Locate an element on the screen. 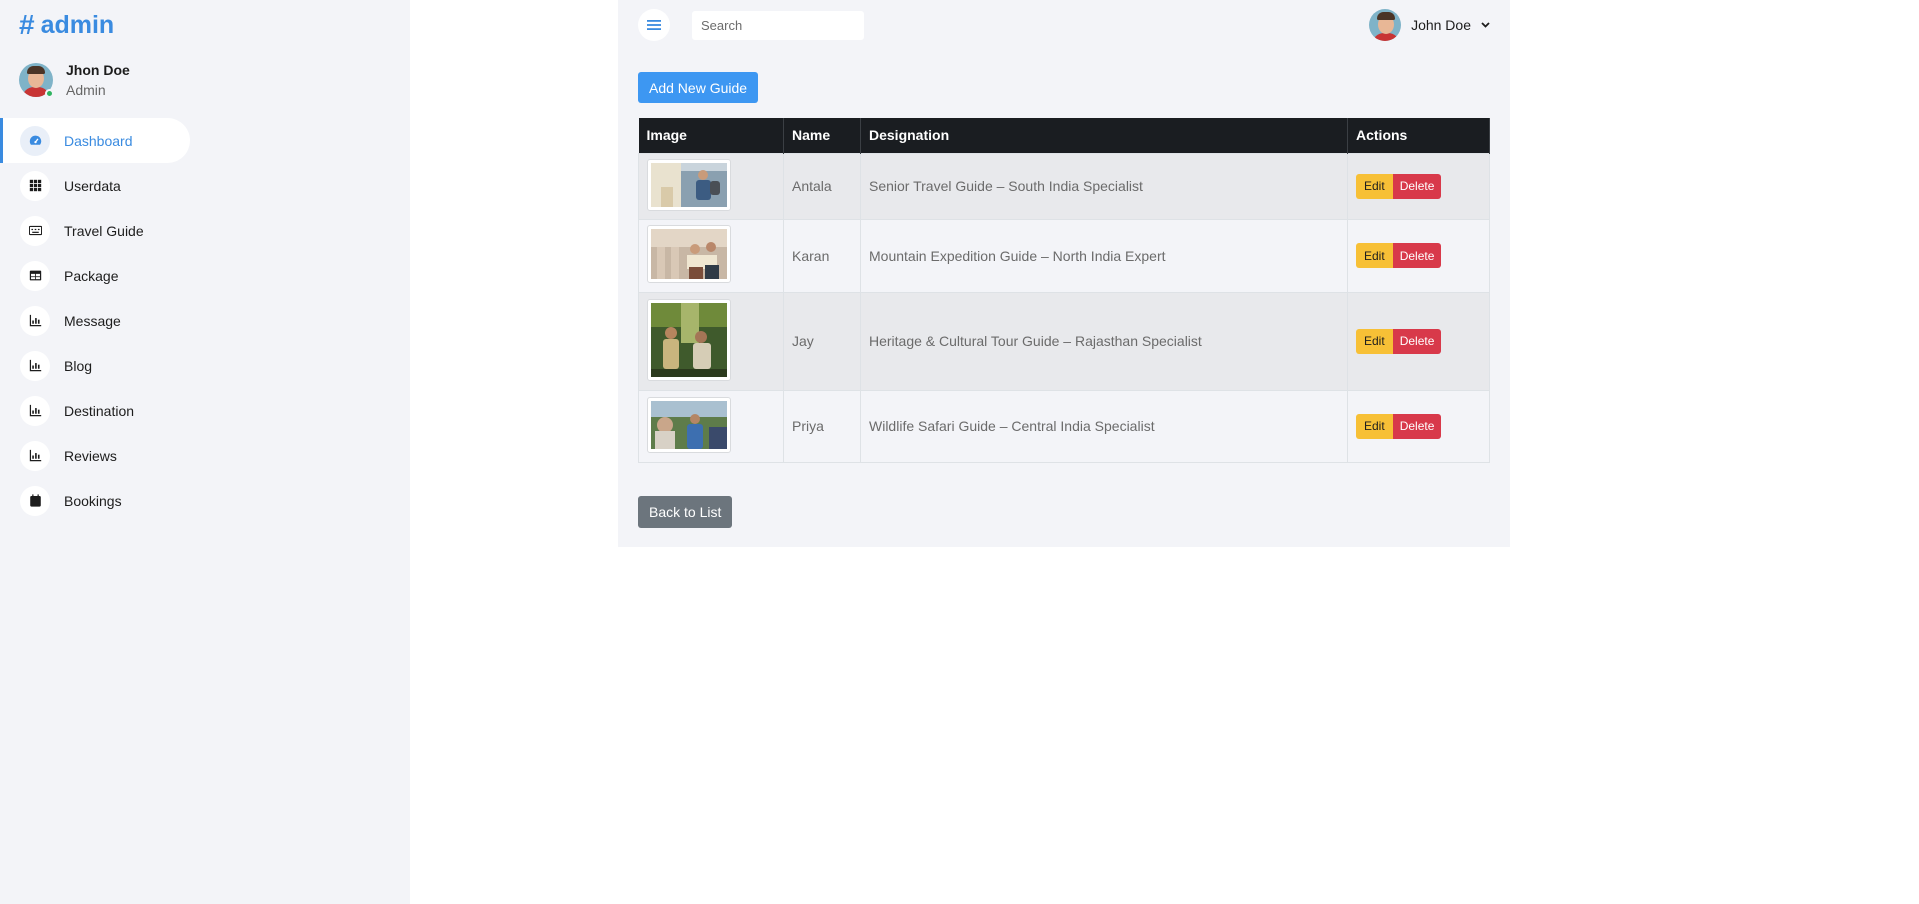 This screenshot has width=1919, height=904. search-input is located at coordinates (778, 25).